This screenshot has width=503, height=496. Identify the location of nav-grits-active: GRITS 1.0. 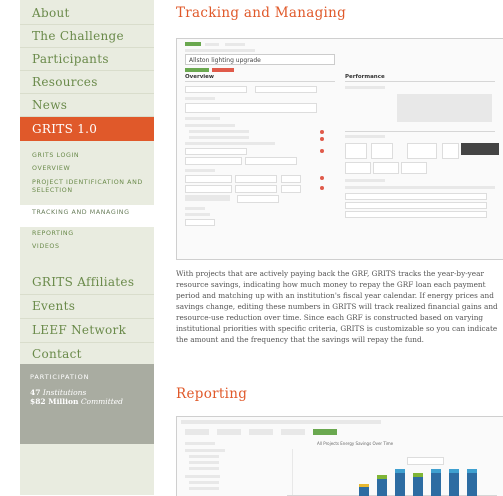
(87, 129).